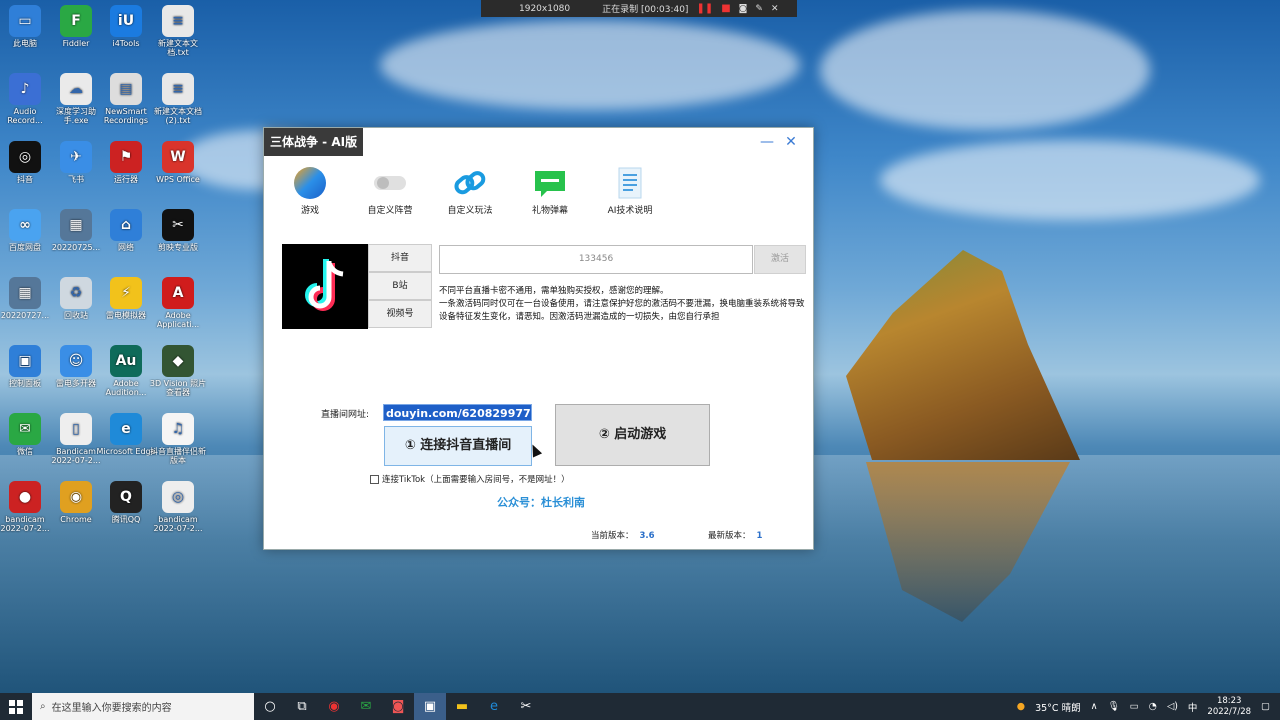 The width and height of the screenshot is (1280, 720). I want to click on pause-icon: ❚❚, so click(704, 8).